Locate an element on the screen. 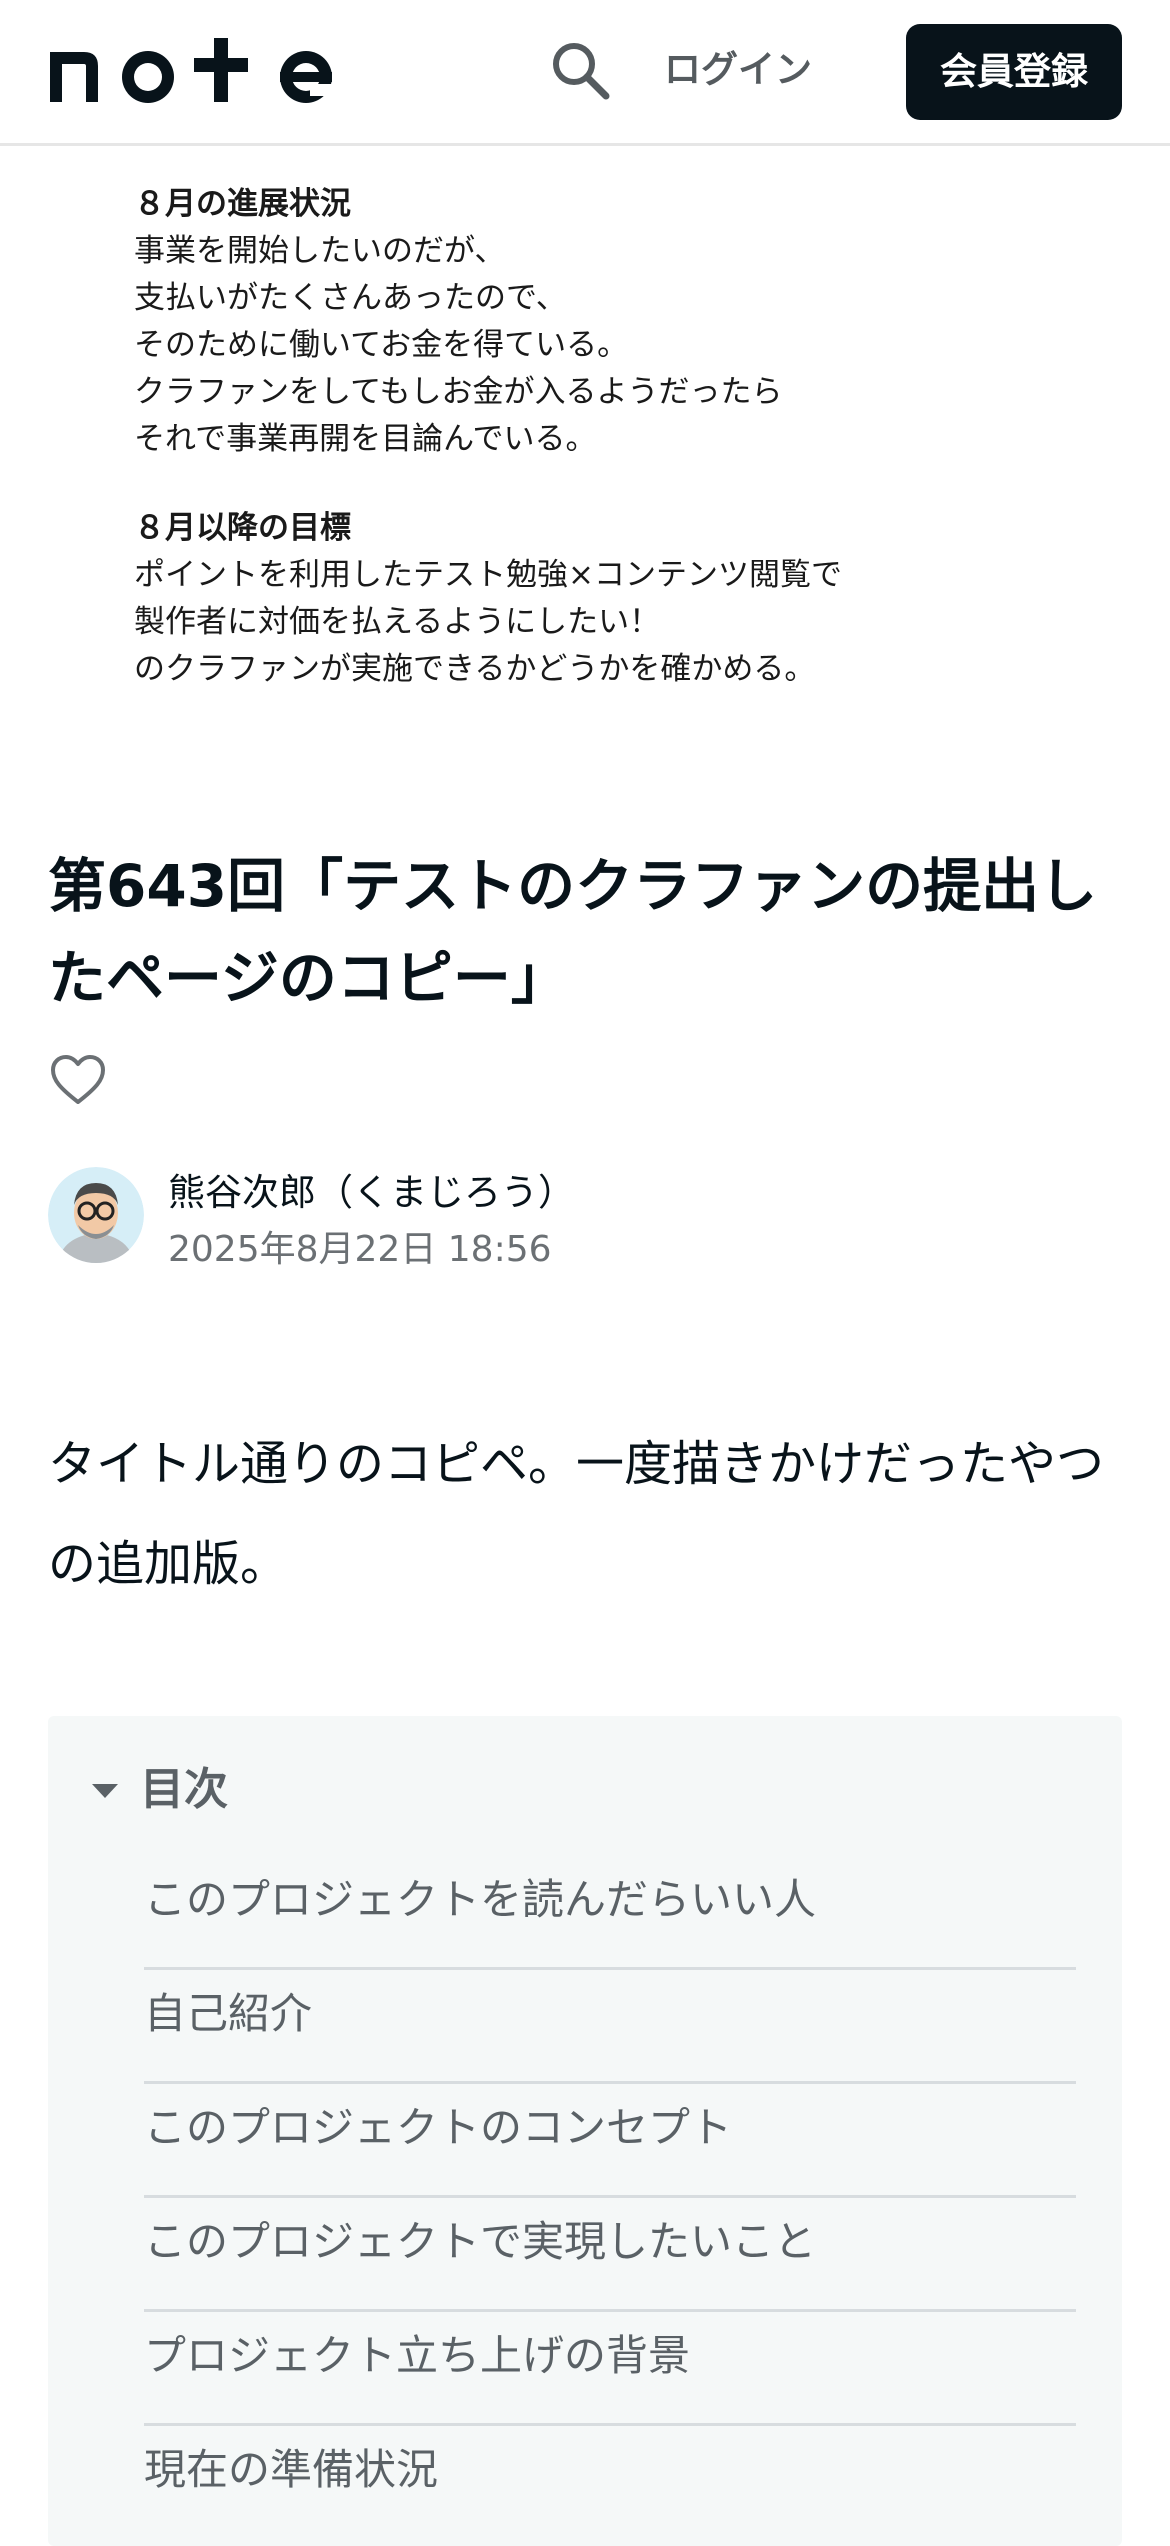  search-icon is located at coordinates (581, 71).